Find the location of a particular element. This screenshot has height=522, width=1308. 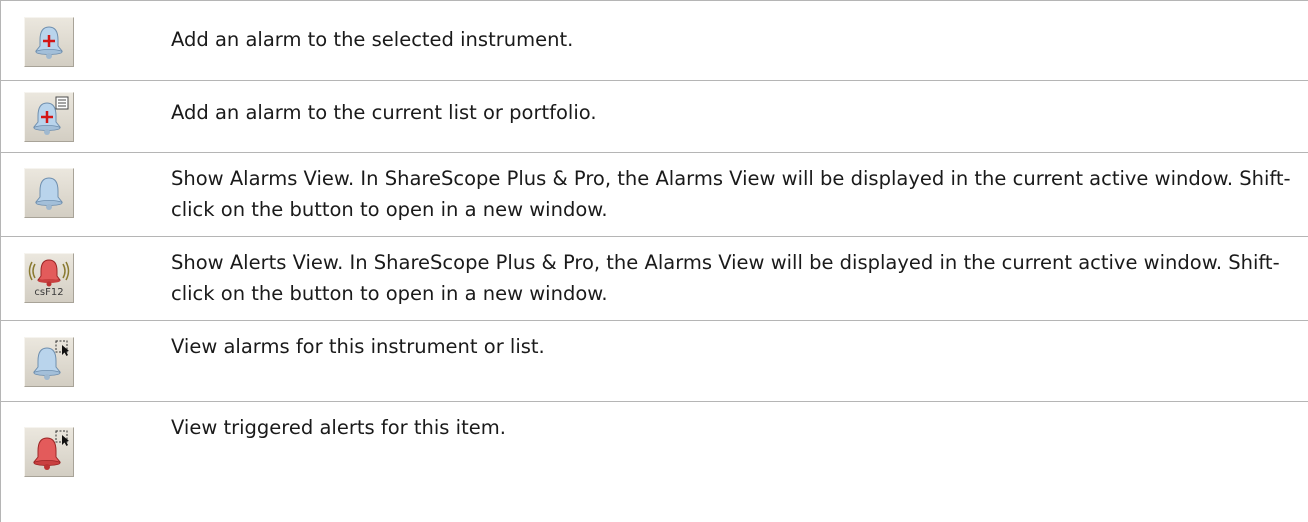

view-alarms-icon is located at coordinates (50, 360).